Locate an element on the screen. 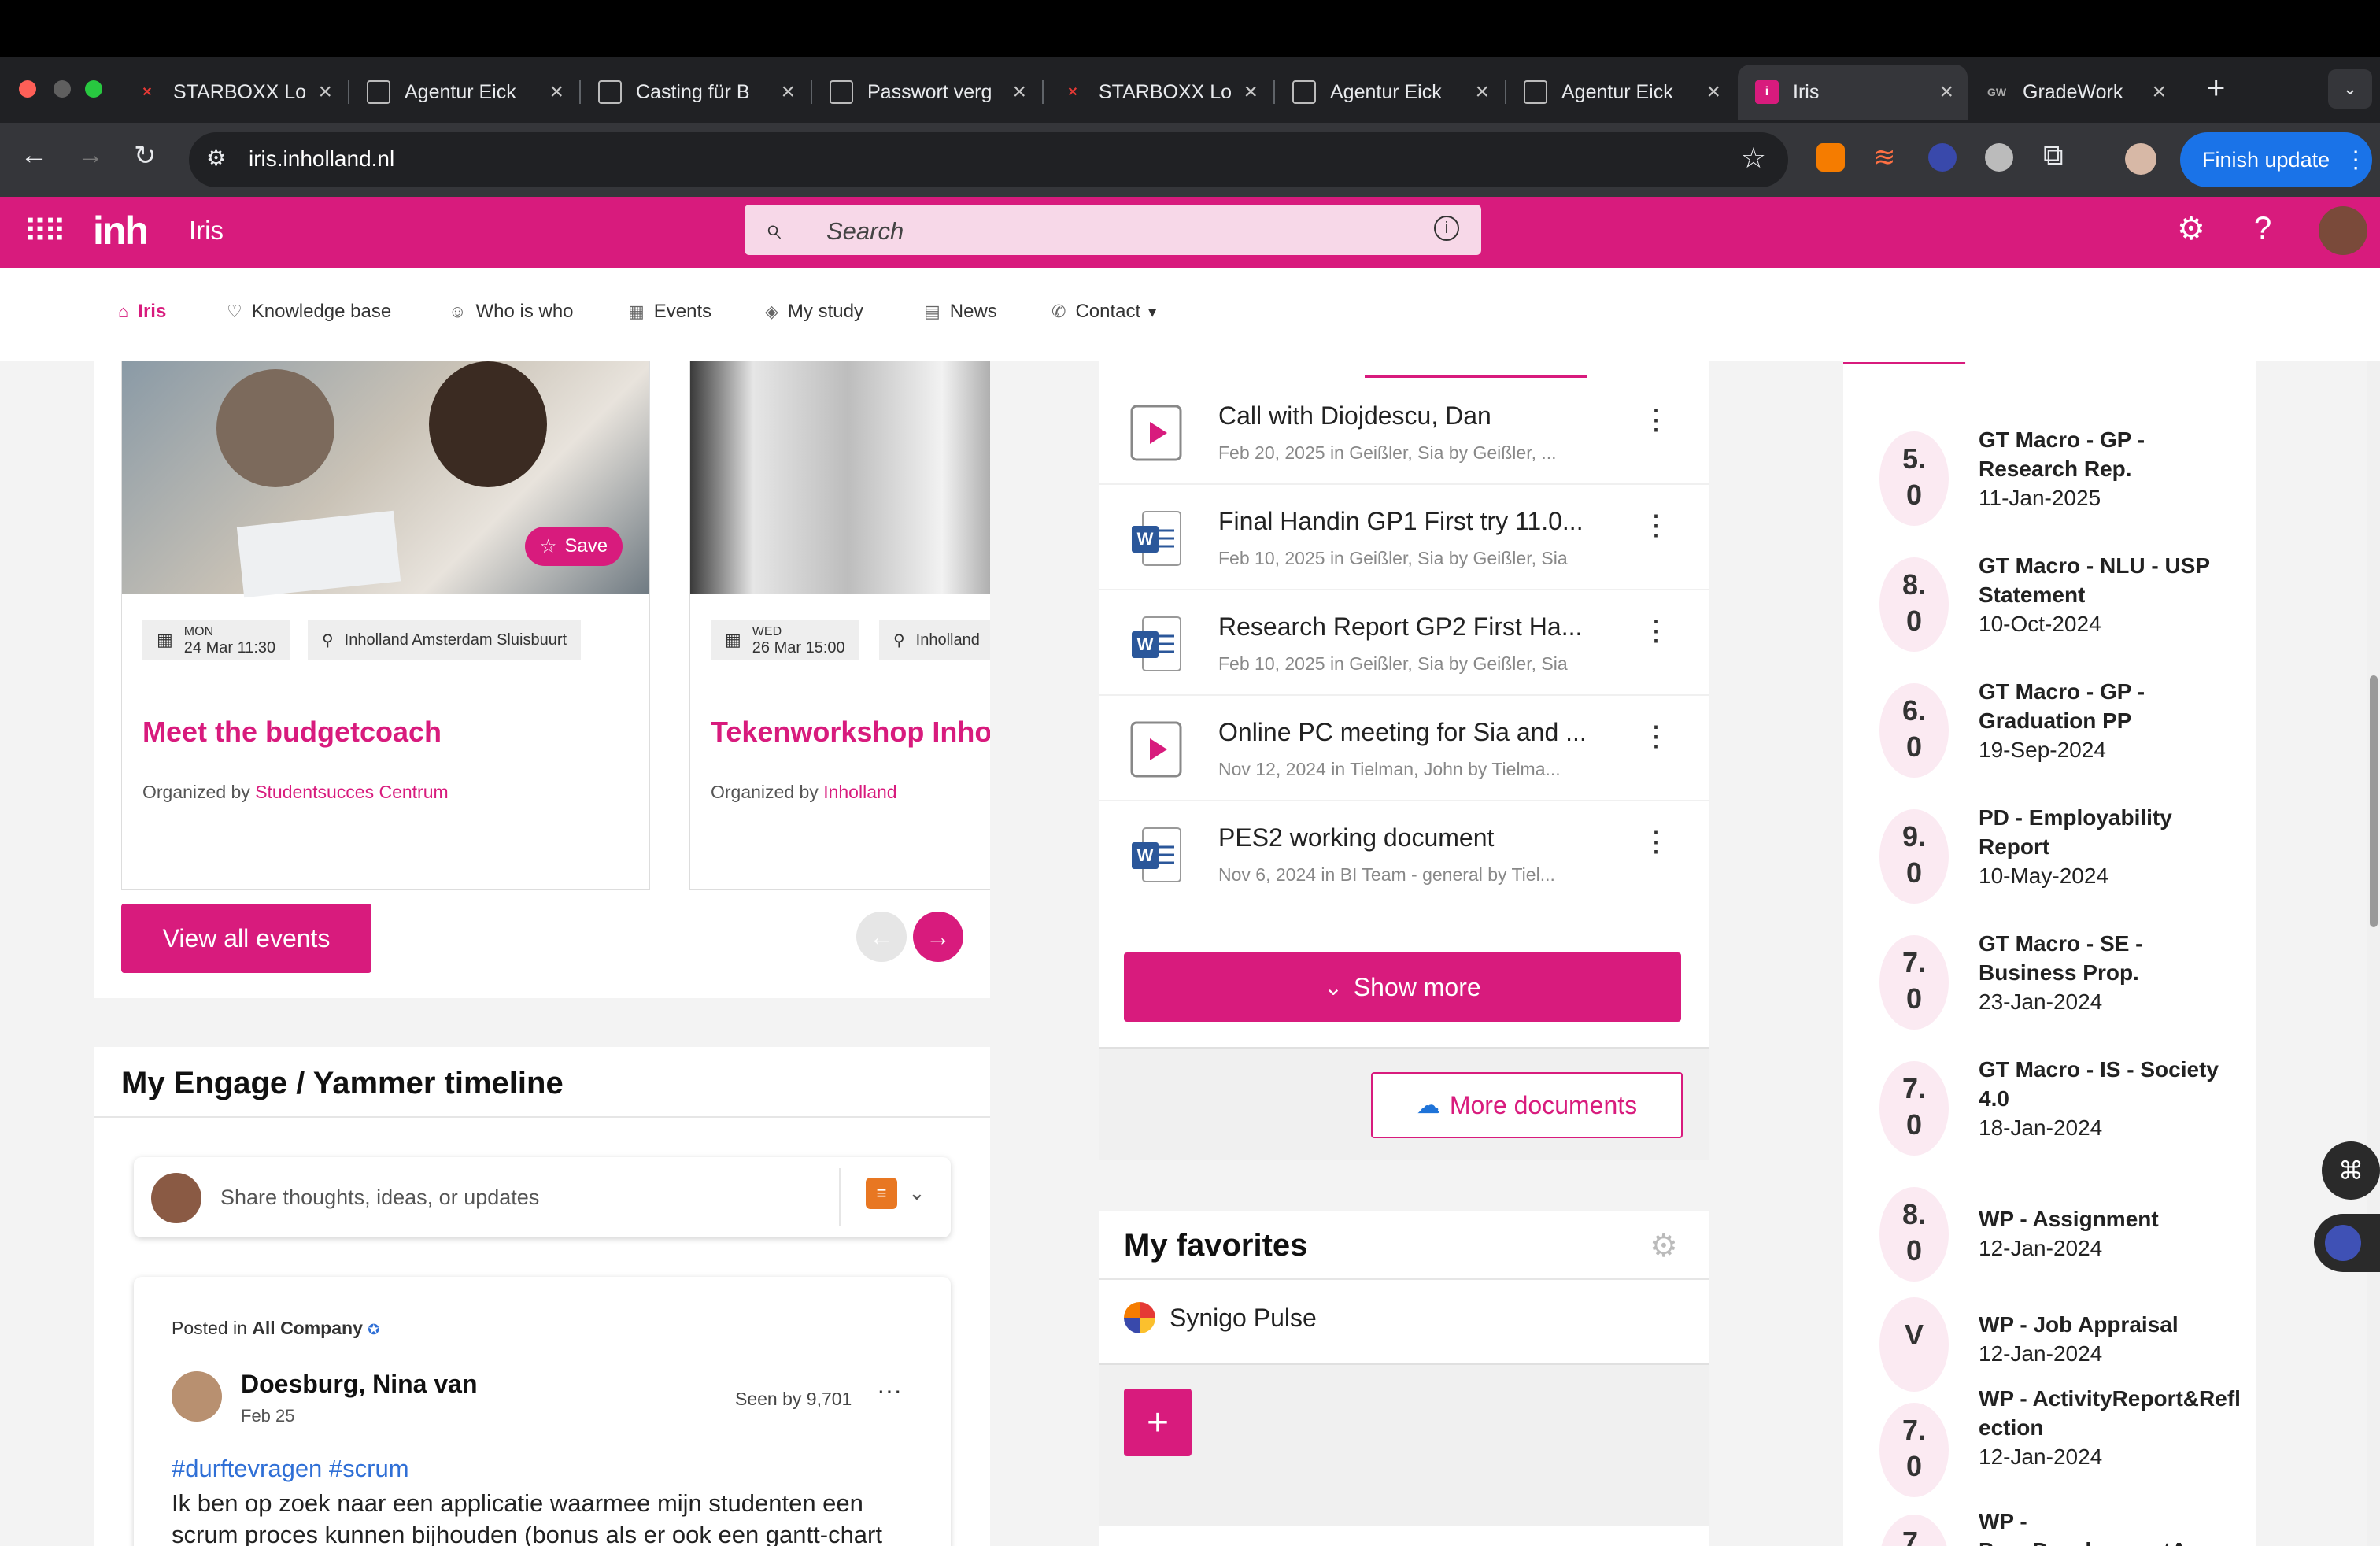 This screenshot has height=1546, width=2380. reload-icon: ↻ is located at coordinates (145, 156).